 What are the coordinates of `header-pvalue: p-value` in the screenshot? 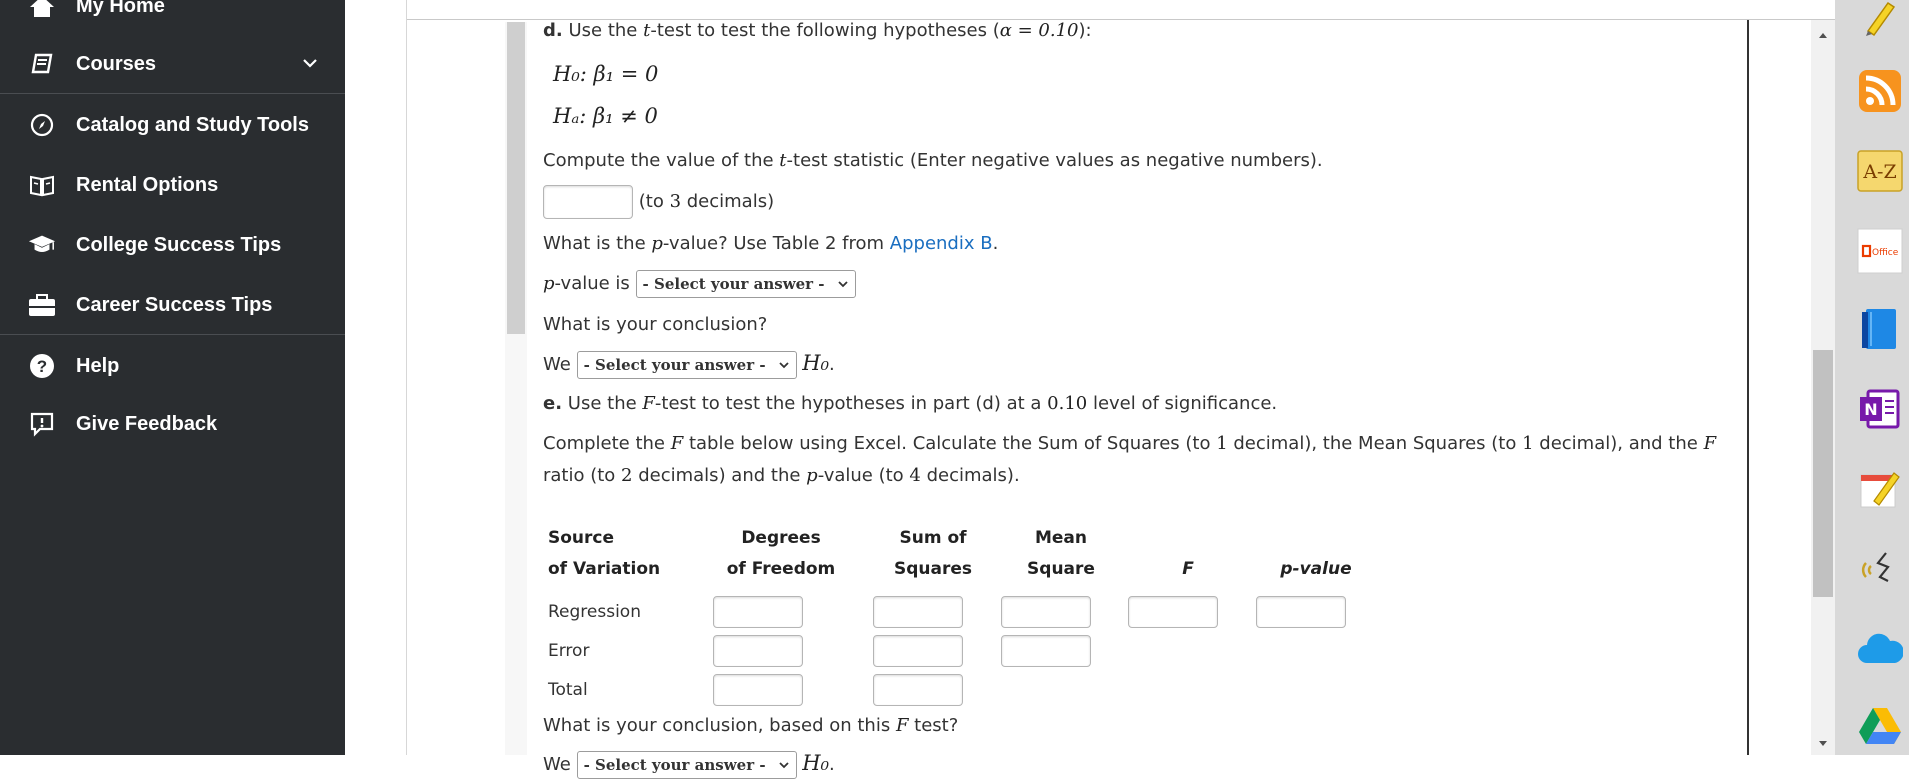 It's located at (1316, 554).